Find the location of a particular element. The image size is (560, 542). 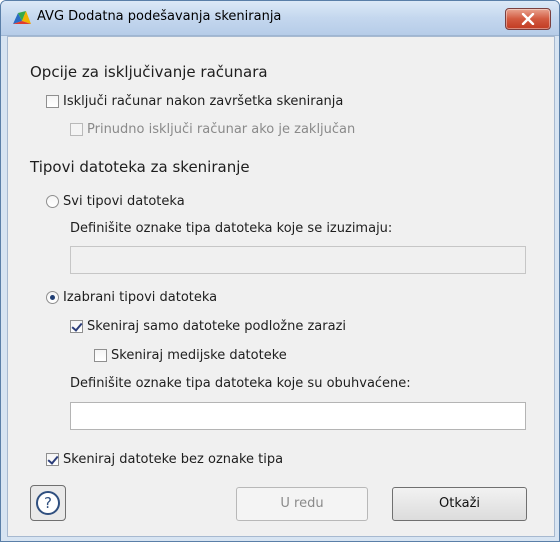

close-button is located at coordinates (528, 19).